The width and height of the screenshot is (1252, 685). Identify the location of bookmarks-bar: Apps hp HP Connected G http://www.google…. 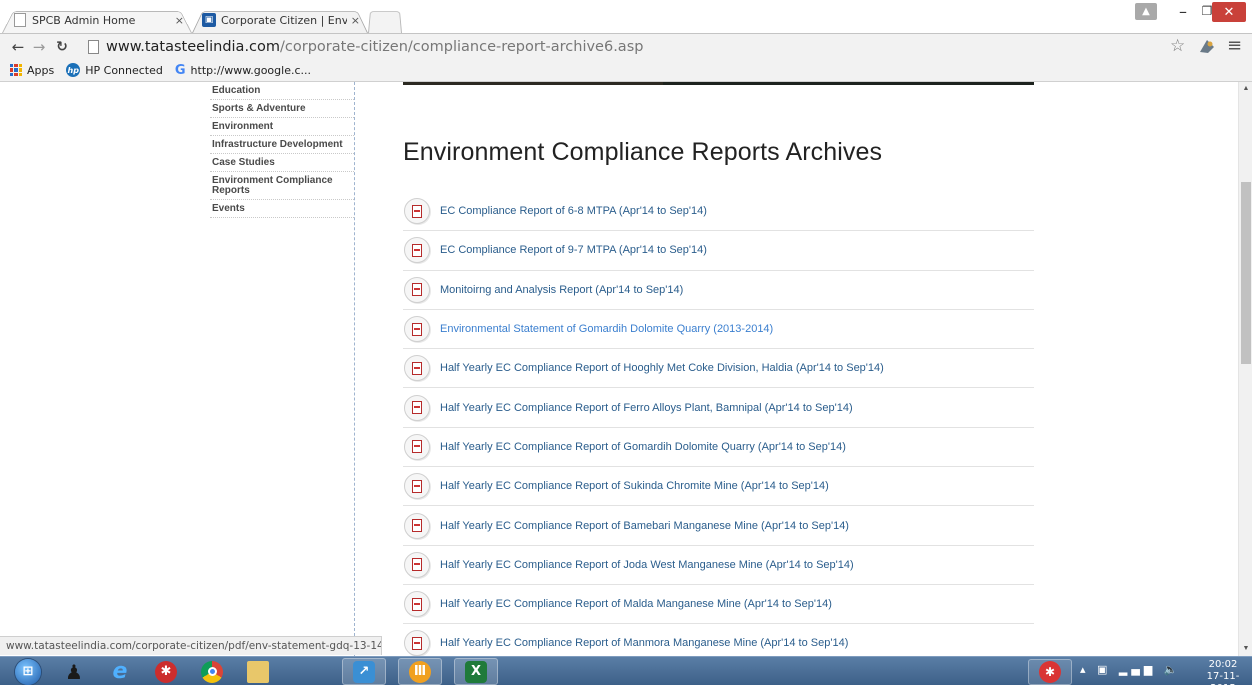
(626, 70).